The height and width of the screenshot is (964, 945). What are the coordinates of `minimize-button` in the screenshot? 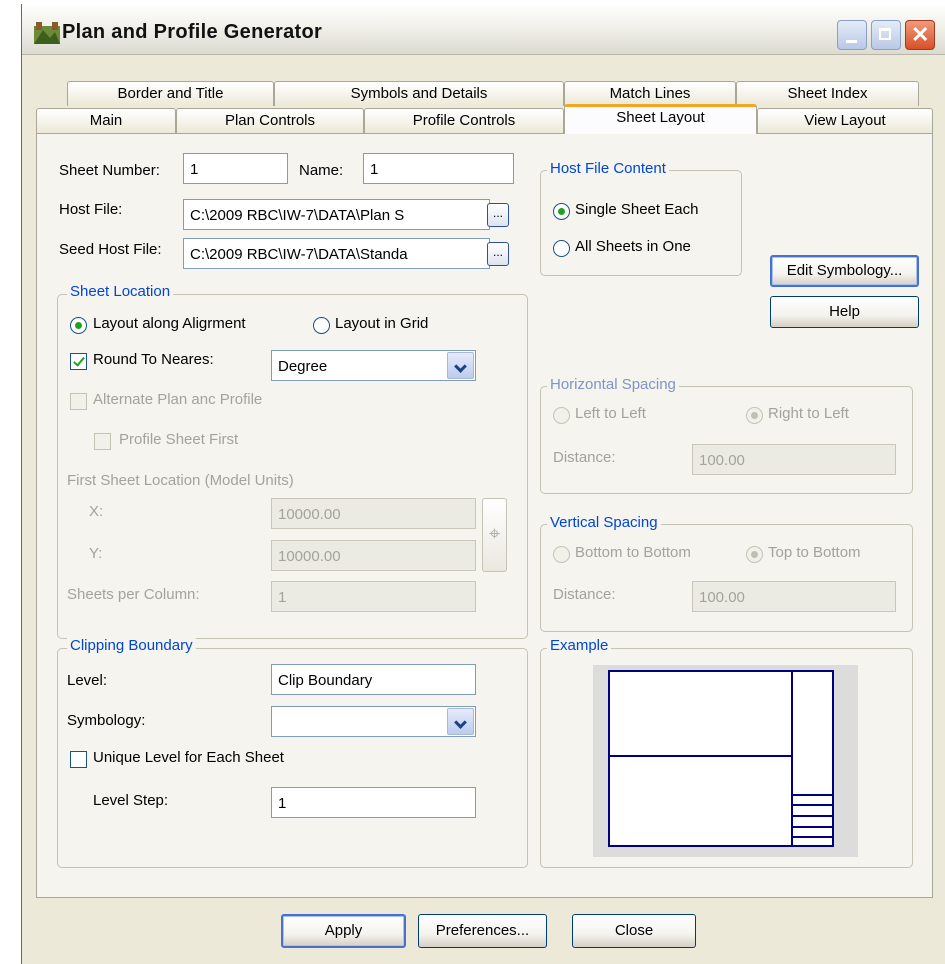 It's located at (852, 35).